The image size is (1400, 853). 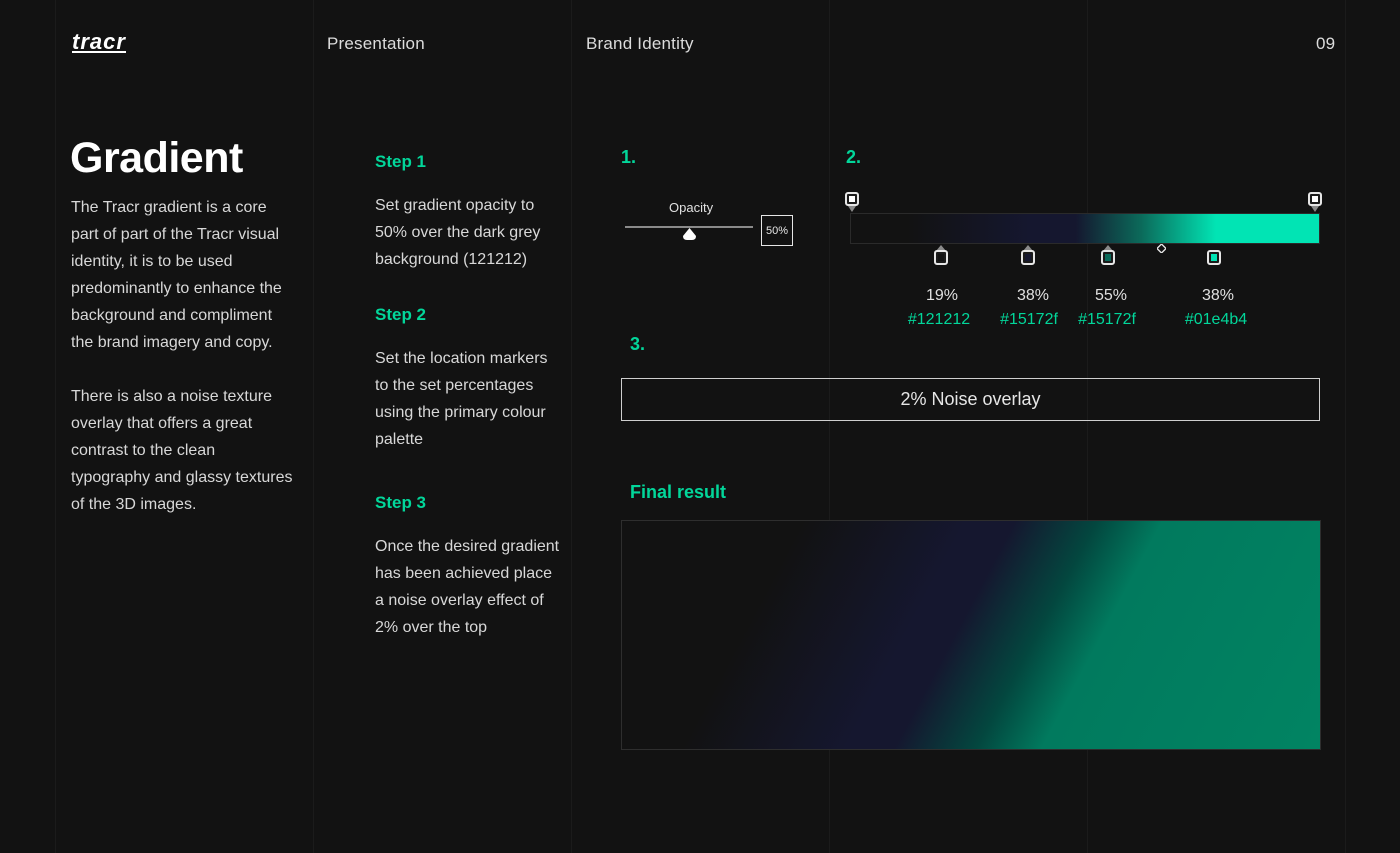 I want to click on panel-1-number: 1., so click(x=629, y=157).